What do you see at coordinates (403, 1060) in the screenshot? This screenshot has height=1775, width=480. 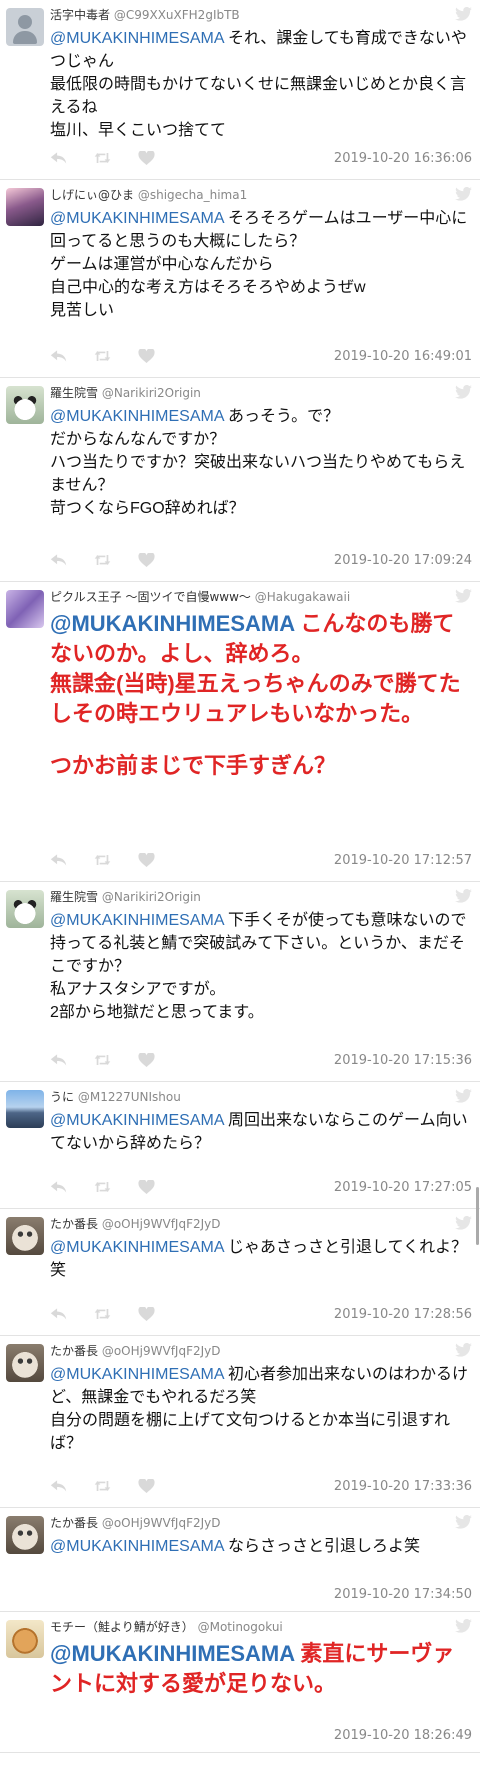 I see `timestamp: 2019-10-20 17:15:36` at bounding box center [403, 1060].